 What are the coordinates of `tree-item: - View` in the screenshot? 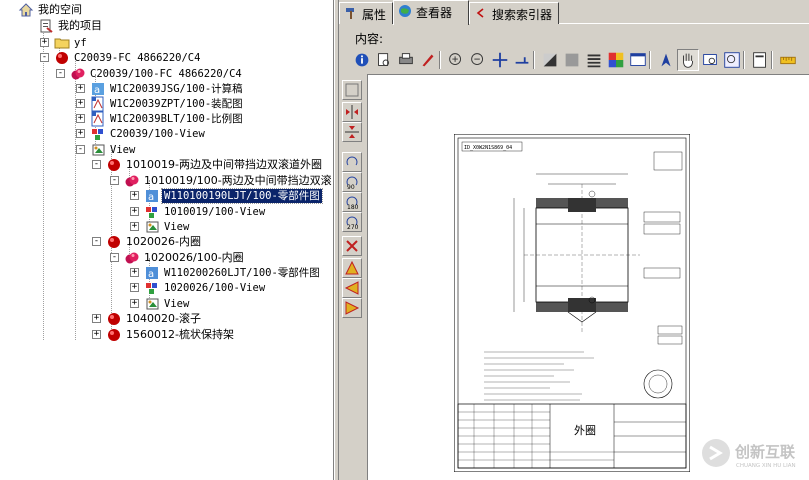 It's located at (166, 150).